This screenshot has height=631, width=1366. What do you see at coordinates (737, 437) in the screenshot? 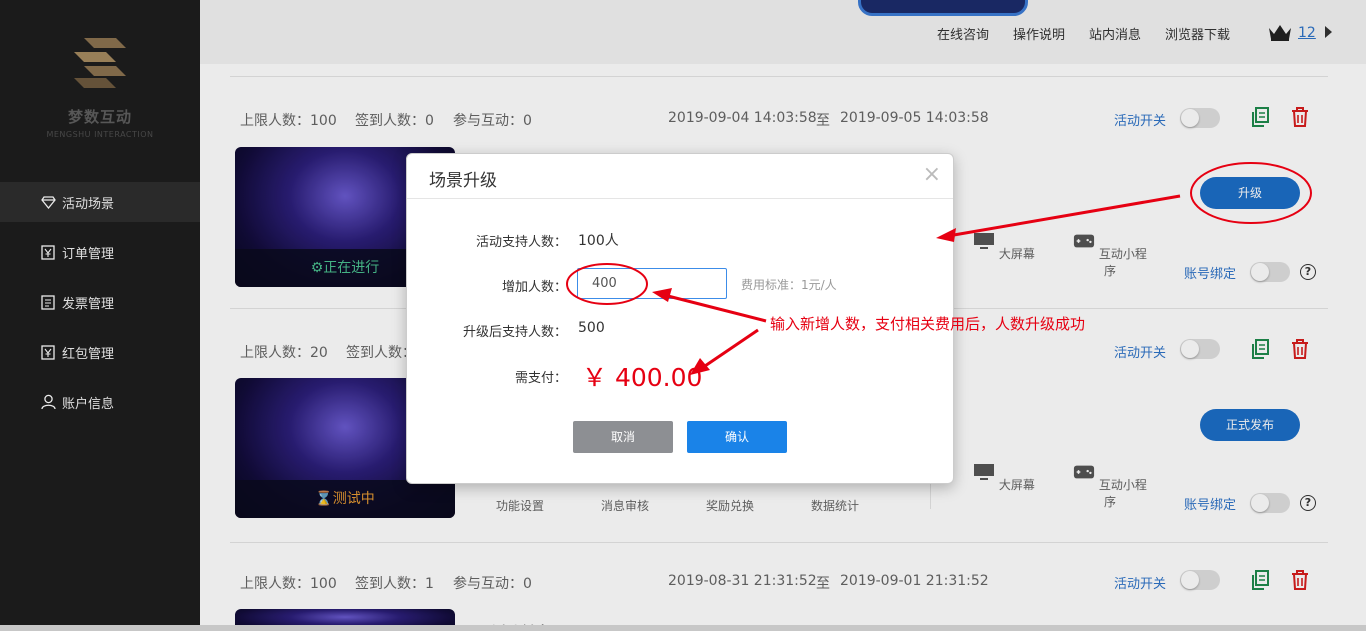
I see `confirm-button: 确认` at bounding box center [737, 437].